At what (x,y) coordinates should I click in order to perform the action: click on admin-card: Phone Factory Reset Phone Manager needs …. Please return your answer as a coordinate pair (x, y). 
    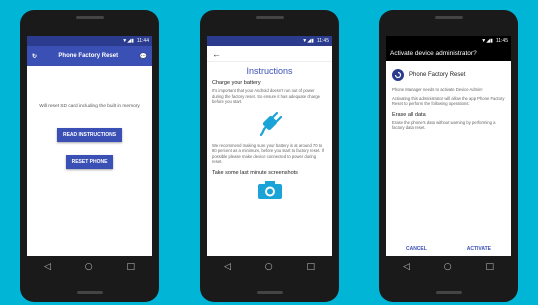
    Looking at the image, I should click on (448, 158).